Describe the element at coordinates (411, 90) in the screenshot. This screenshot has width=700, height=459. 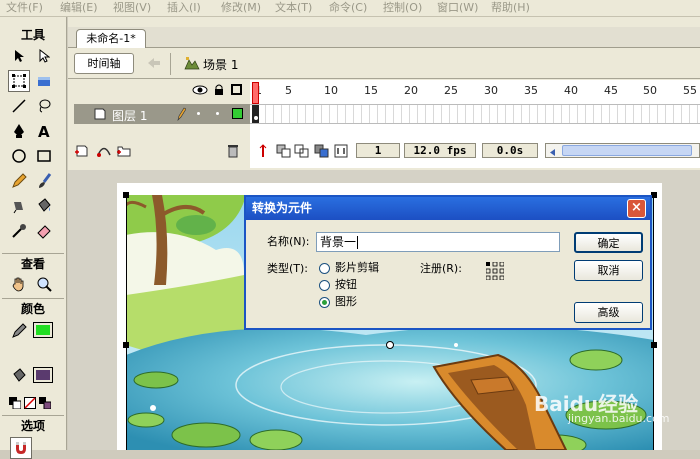
I see `frame-number-label: 20` at that location.